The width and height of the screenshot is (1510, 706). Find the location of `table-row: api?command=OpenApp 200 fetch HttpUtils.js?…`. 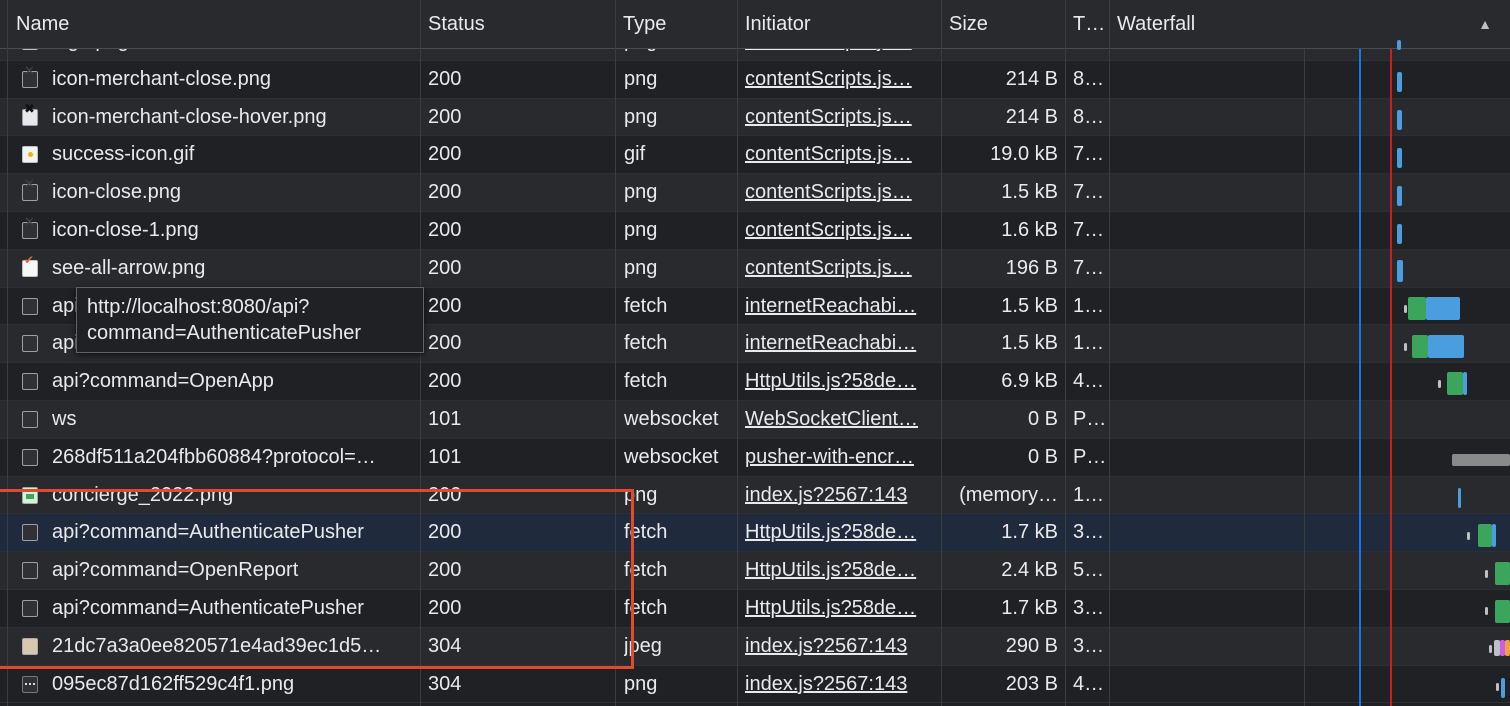

table-row: api?command=OpenApp 200 fetch HttpUtils.js?… is located at coordinates (755, 382).